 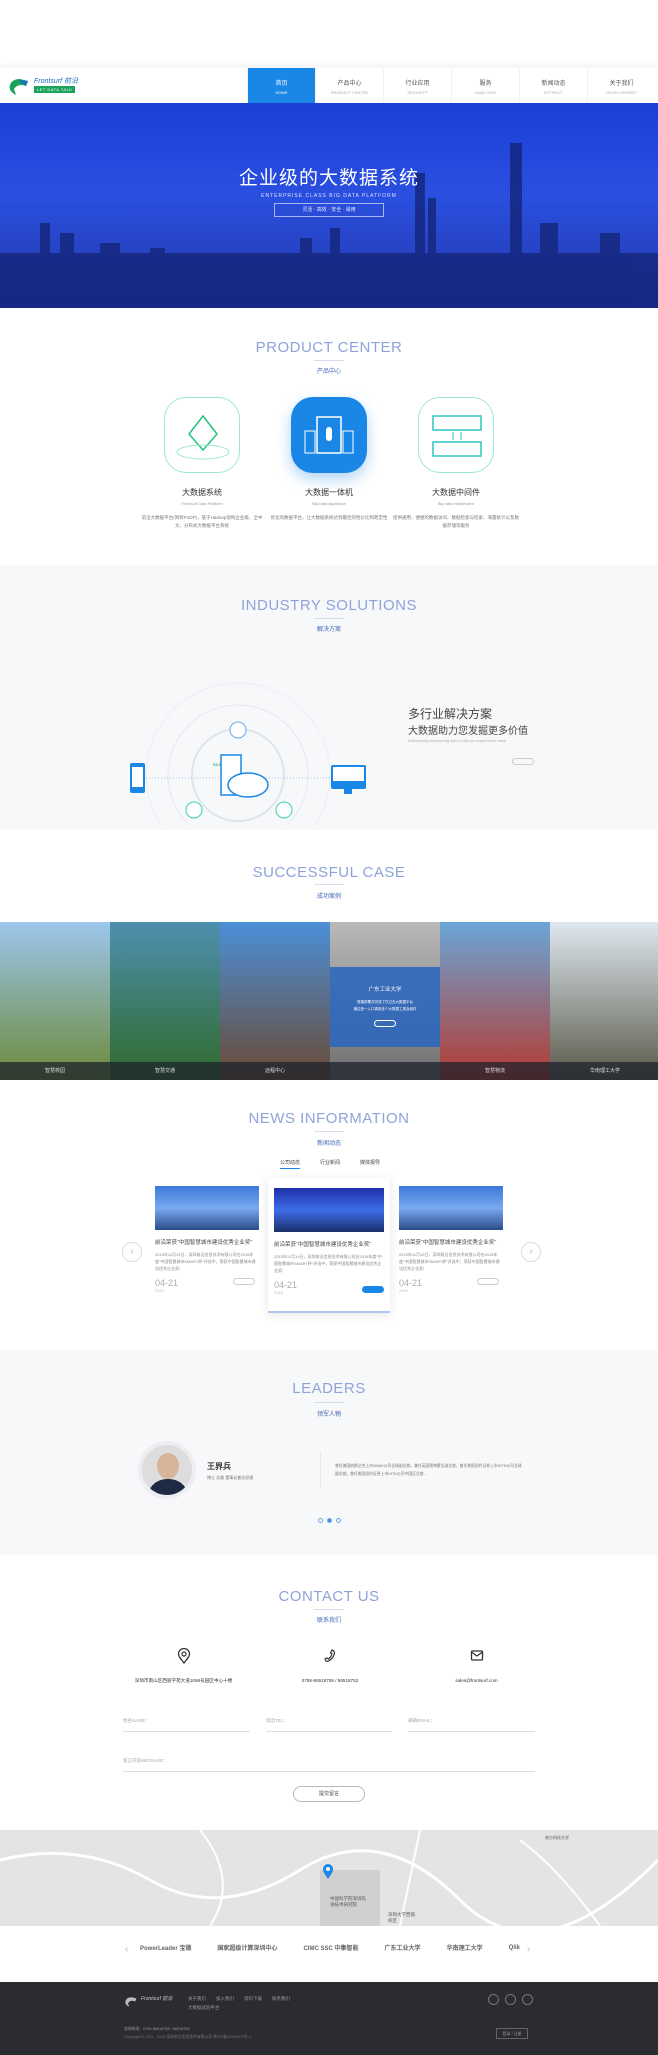 What do you see at coordinates (165, 1001) in the screenshot?
I see `case-item: 智慧交通` at bounding box center [165, 1001].